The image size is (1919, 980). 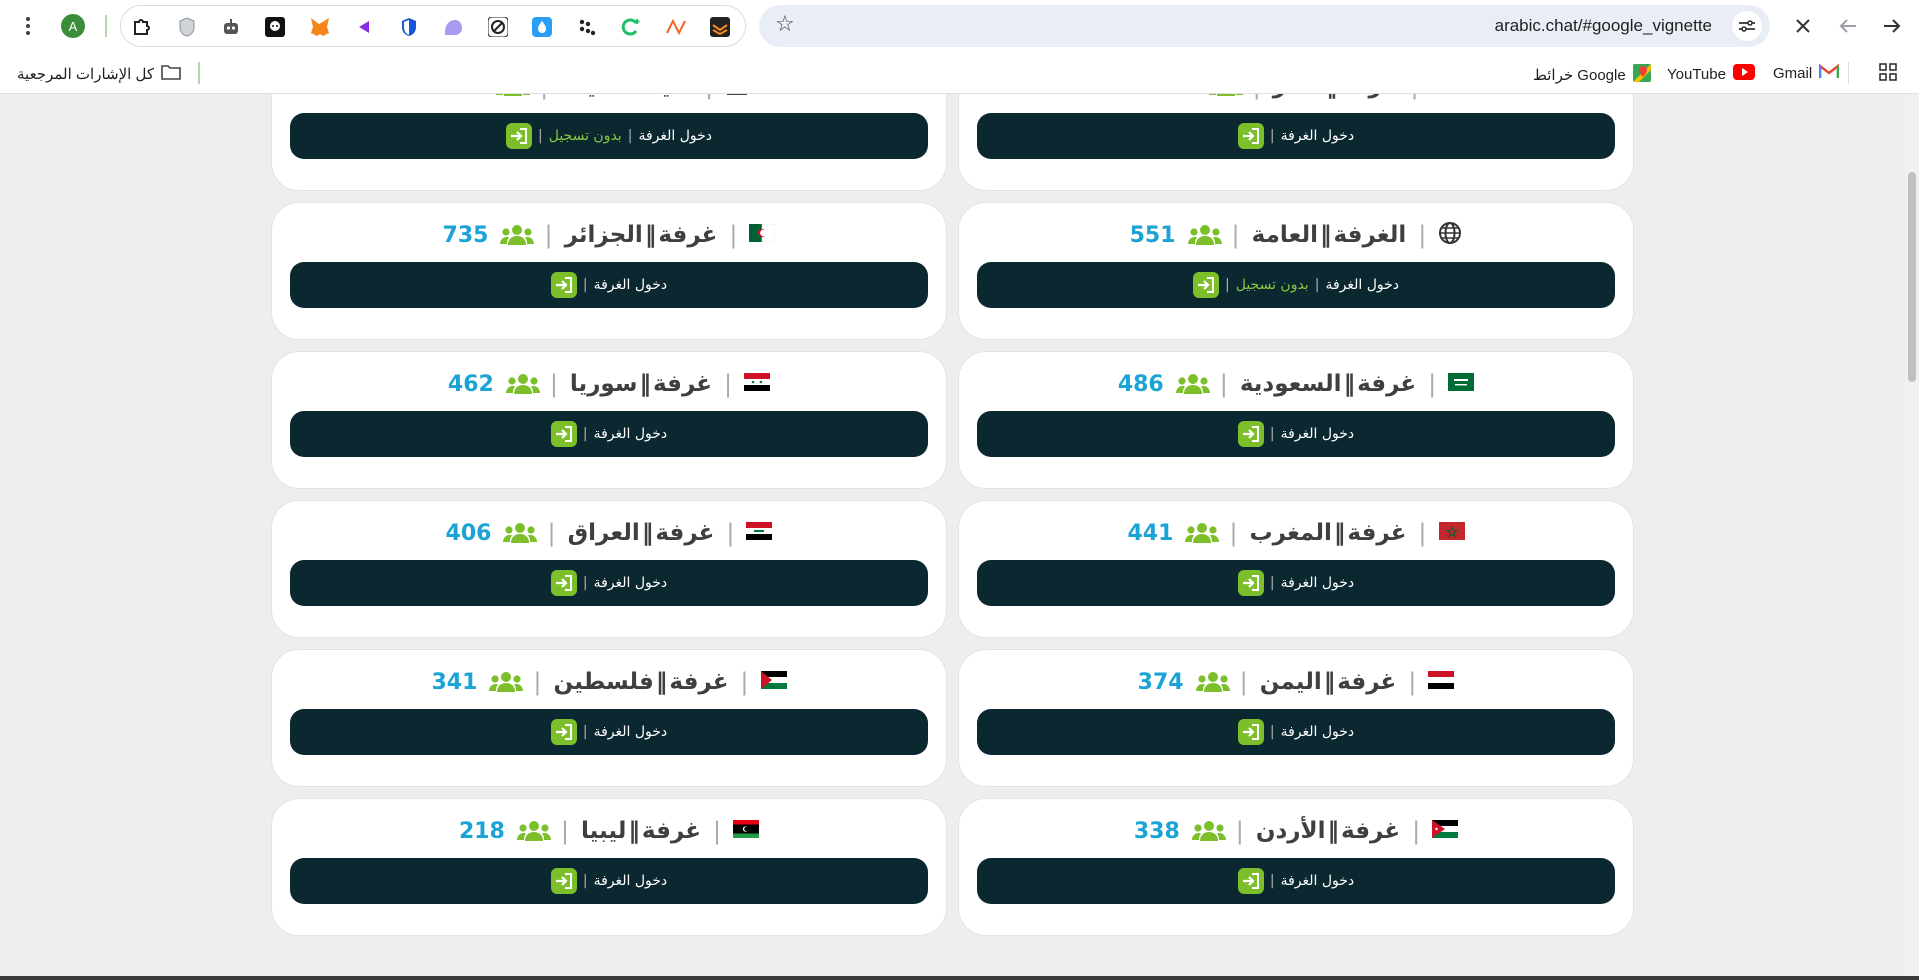 What do you see at coordinates (320, 27) in the screenshot?
I see `metamask-fox-icon` at bounding box center [320, 27].